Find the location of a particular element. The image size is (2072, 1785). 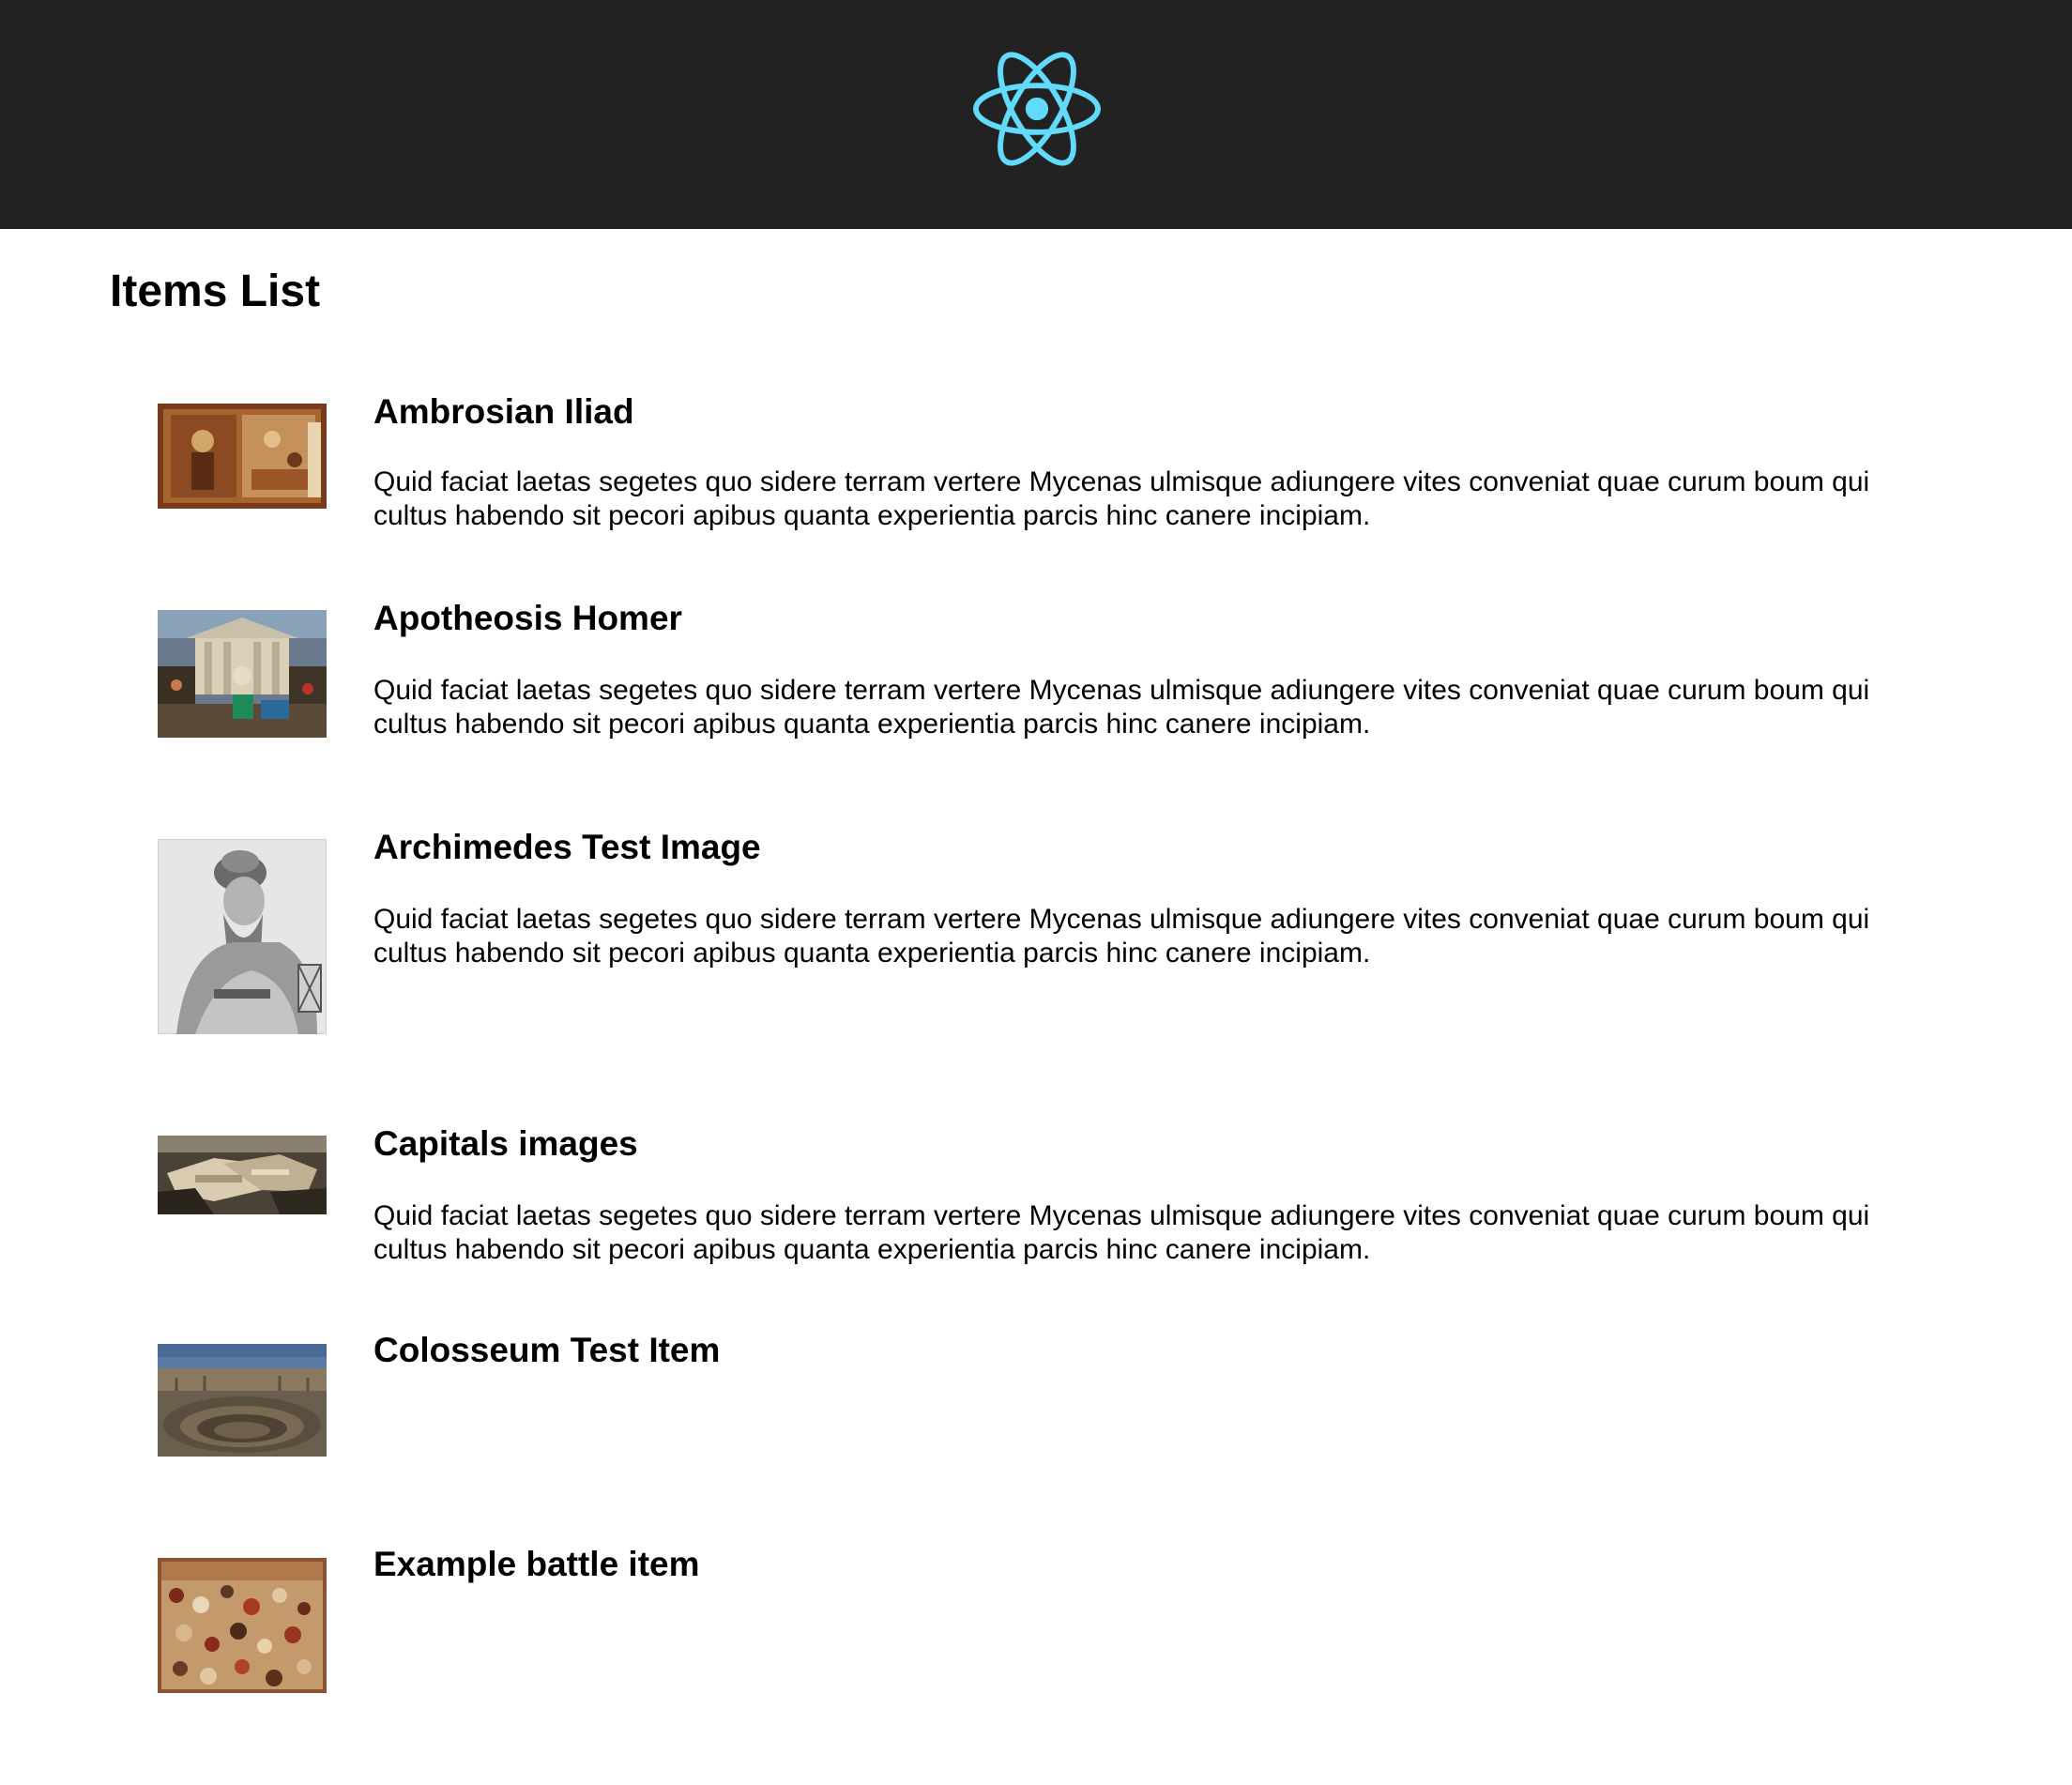

item-title: Archimedes Test Image is located at coordinates (567, 847).